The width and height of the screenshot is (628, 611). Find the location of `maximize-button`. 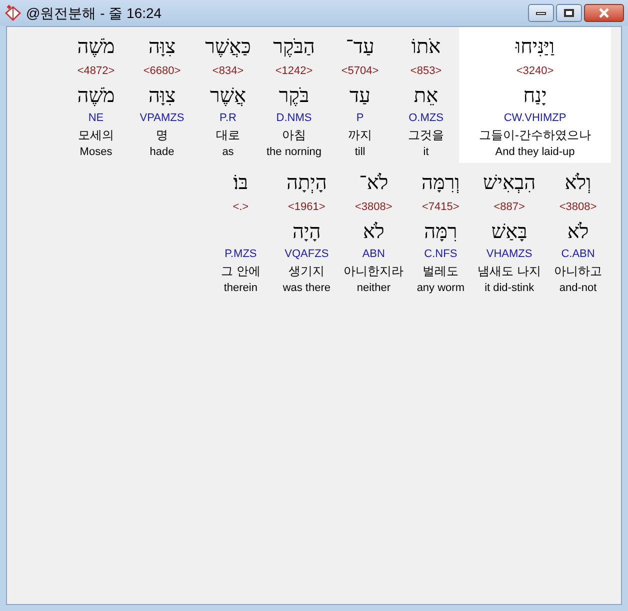

maximize-button is located at coordinates (569, 13).